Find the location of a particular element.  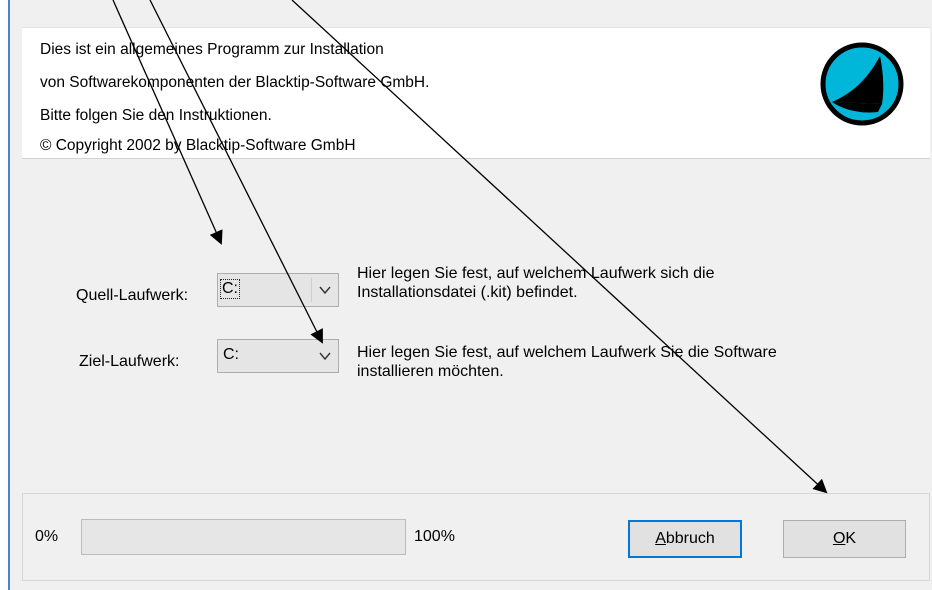

source-help-line-2: Installationsdatei (.kit) befindet. is located at coordinates (467, 292).